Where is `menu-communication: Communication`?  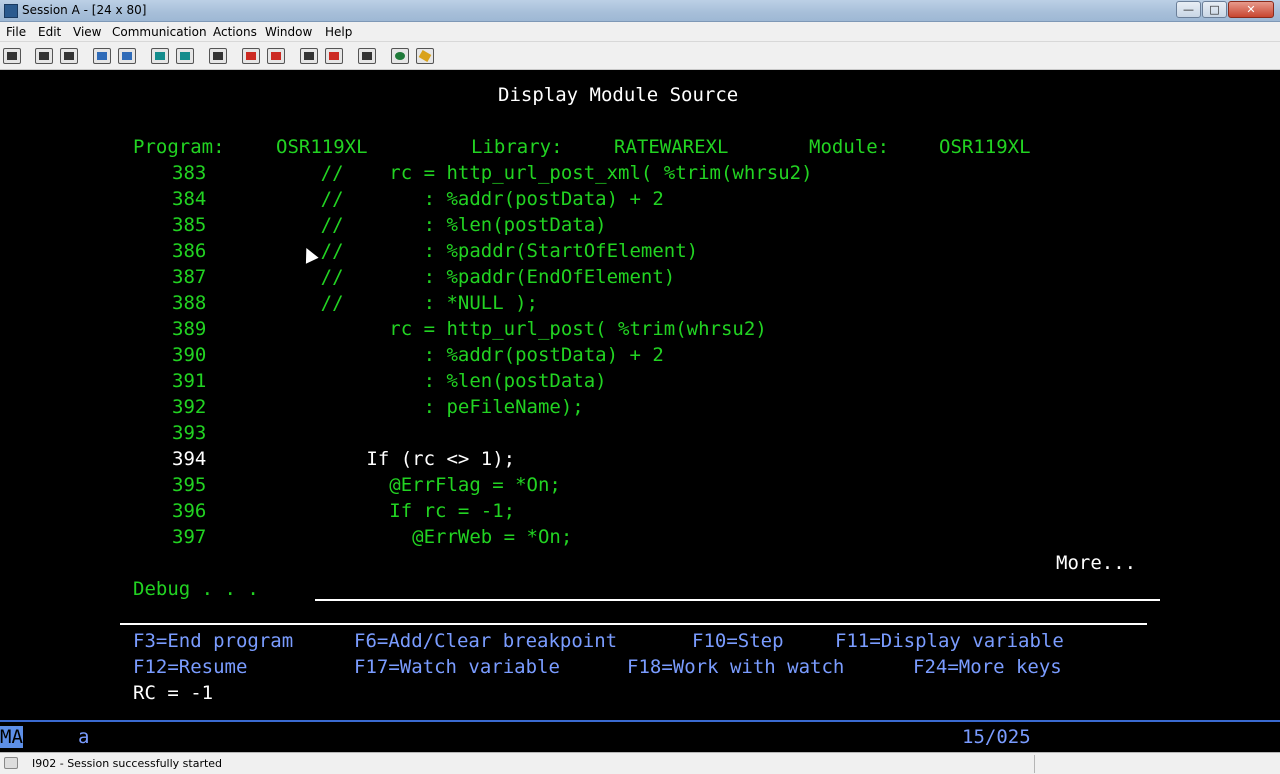
menu-communication: Communication is located at coordinates (159, 32).